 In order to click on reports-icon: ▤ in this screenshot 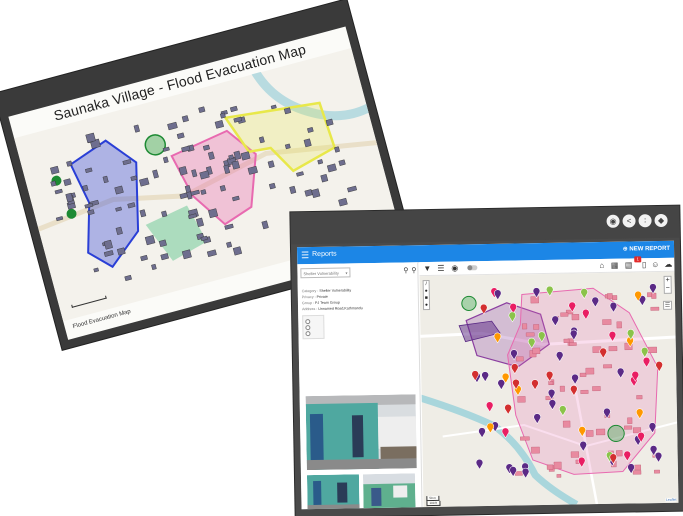, I will do `click(629, 265)`.